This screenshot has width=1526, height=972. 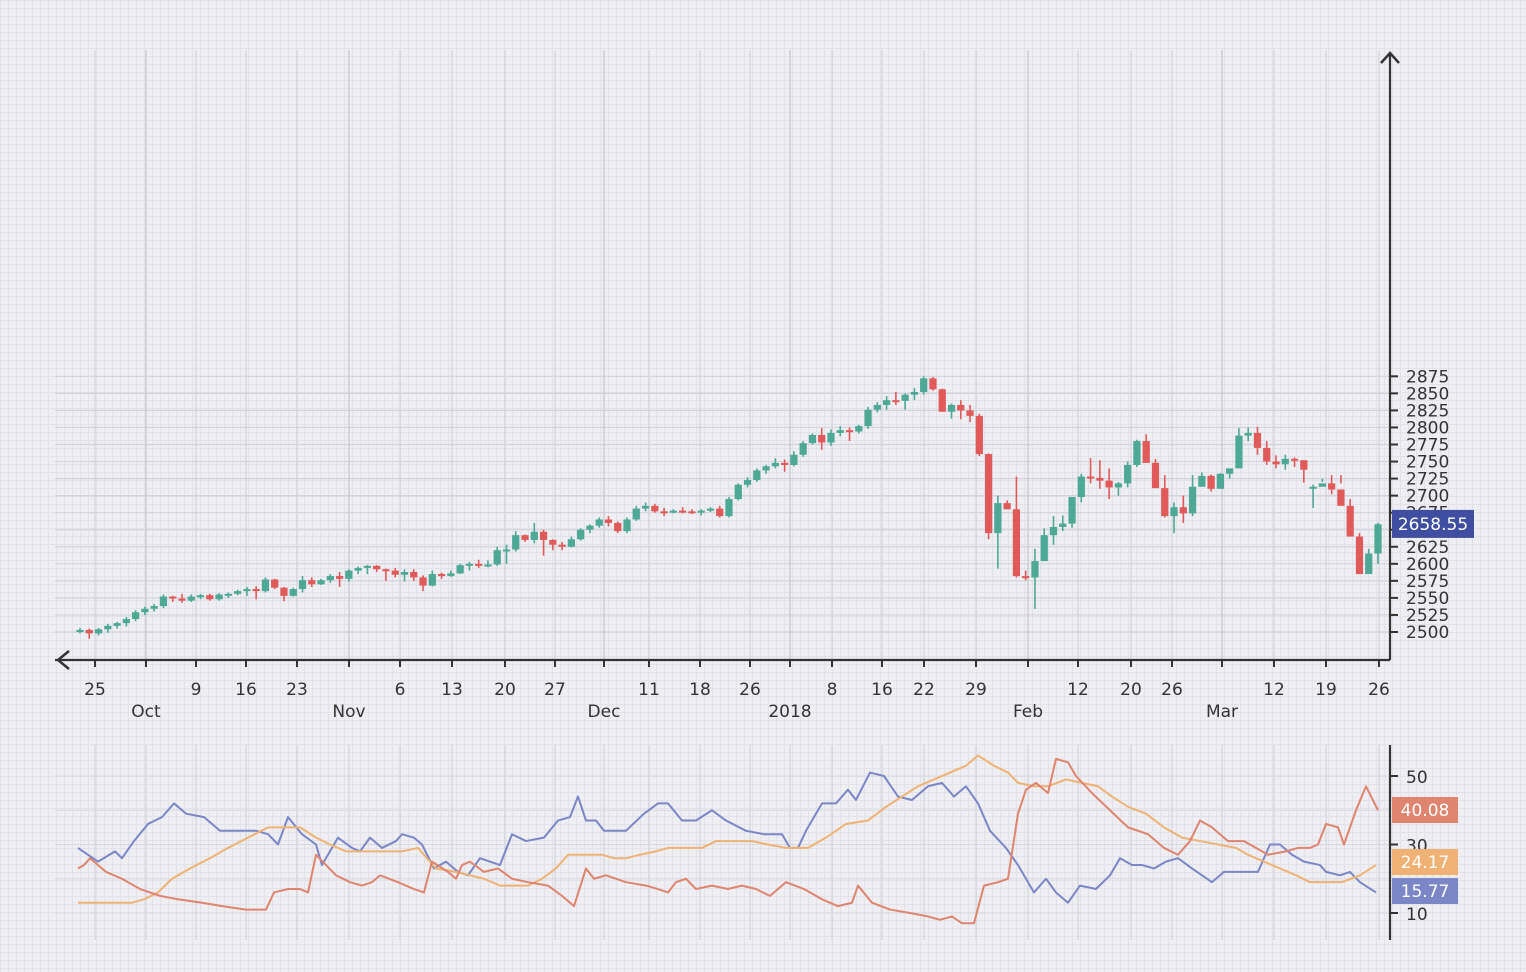 What do you see at coordinates (1274, 690) in the screenshot?
I see `x-tick-label: 12` at bounding box center [1274, 690].